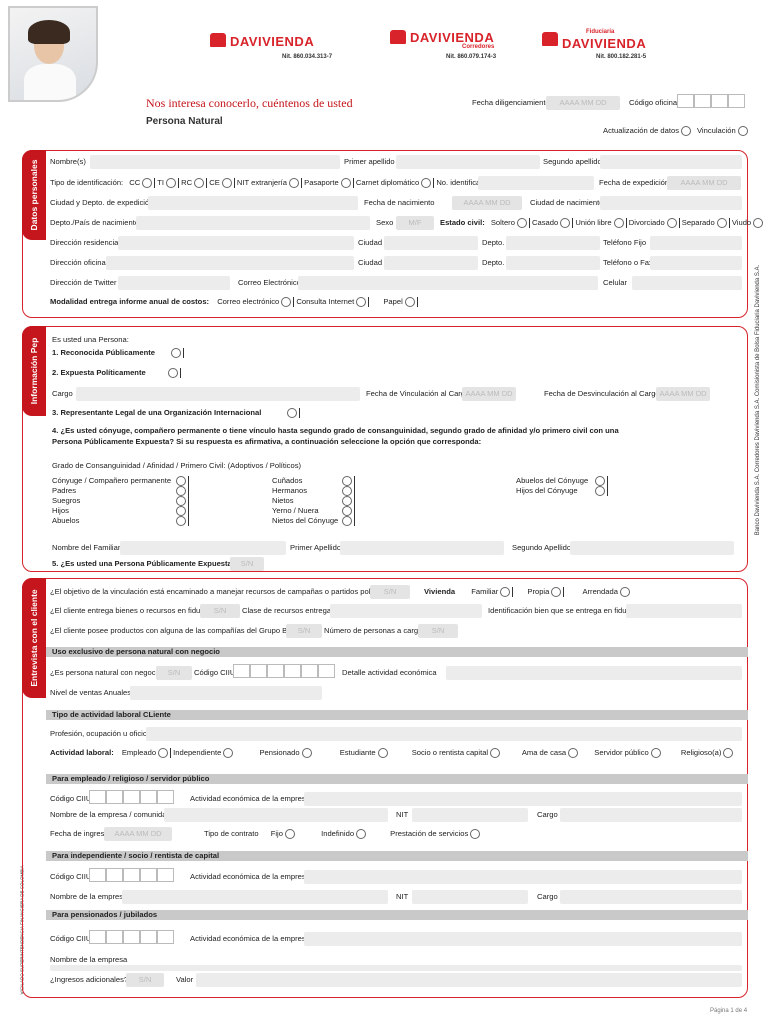 Image resolution: width=768 pixels, height=1024 pixels. What do you see at coordinates (594, 673) in the screenshot?
I see `detalle-actividad-input` at bounding box center [594, 673].